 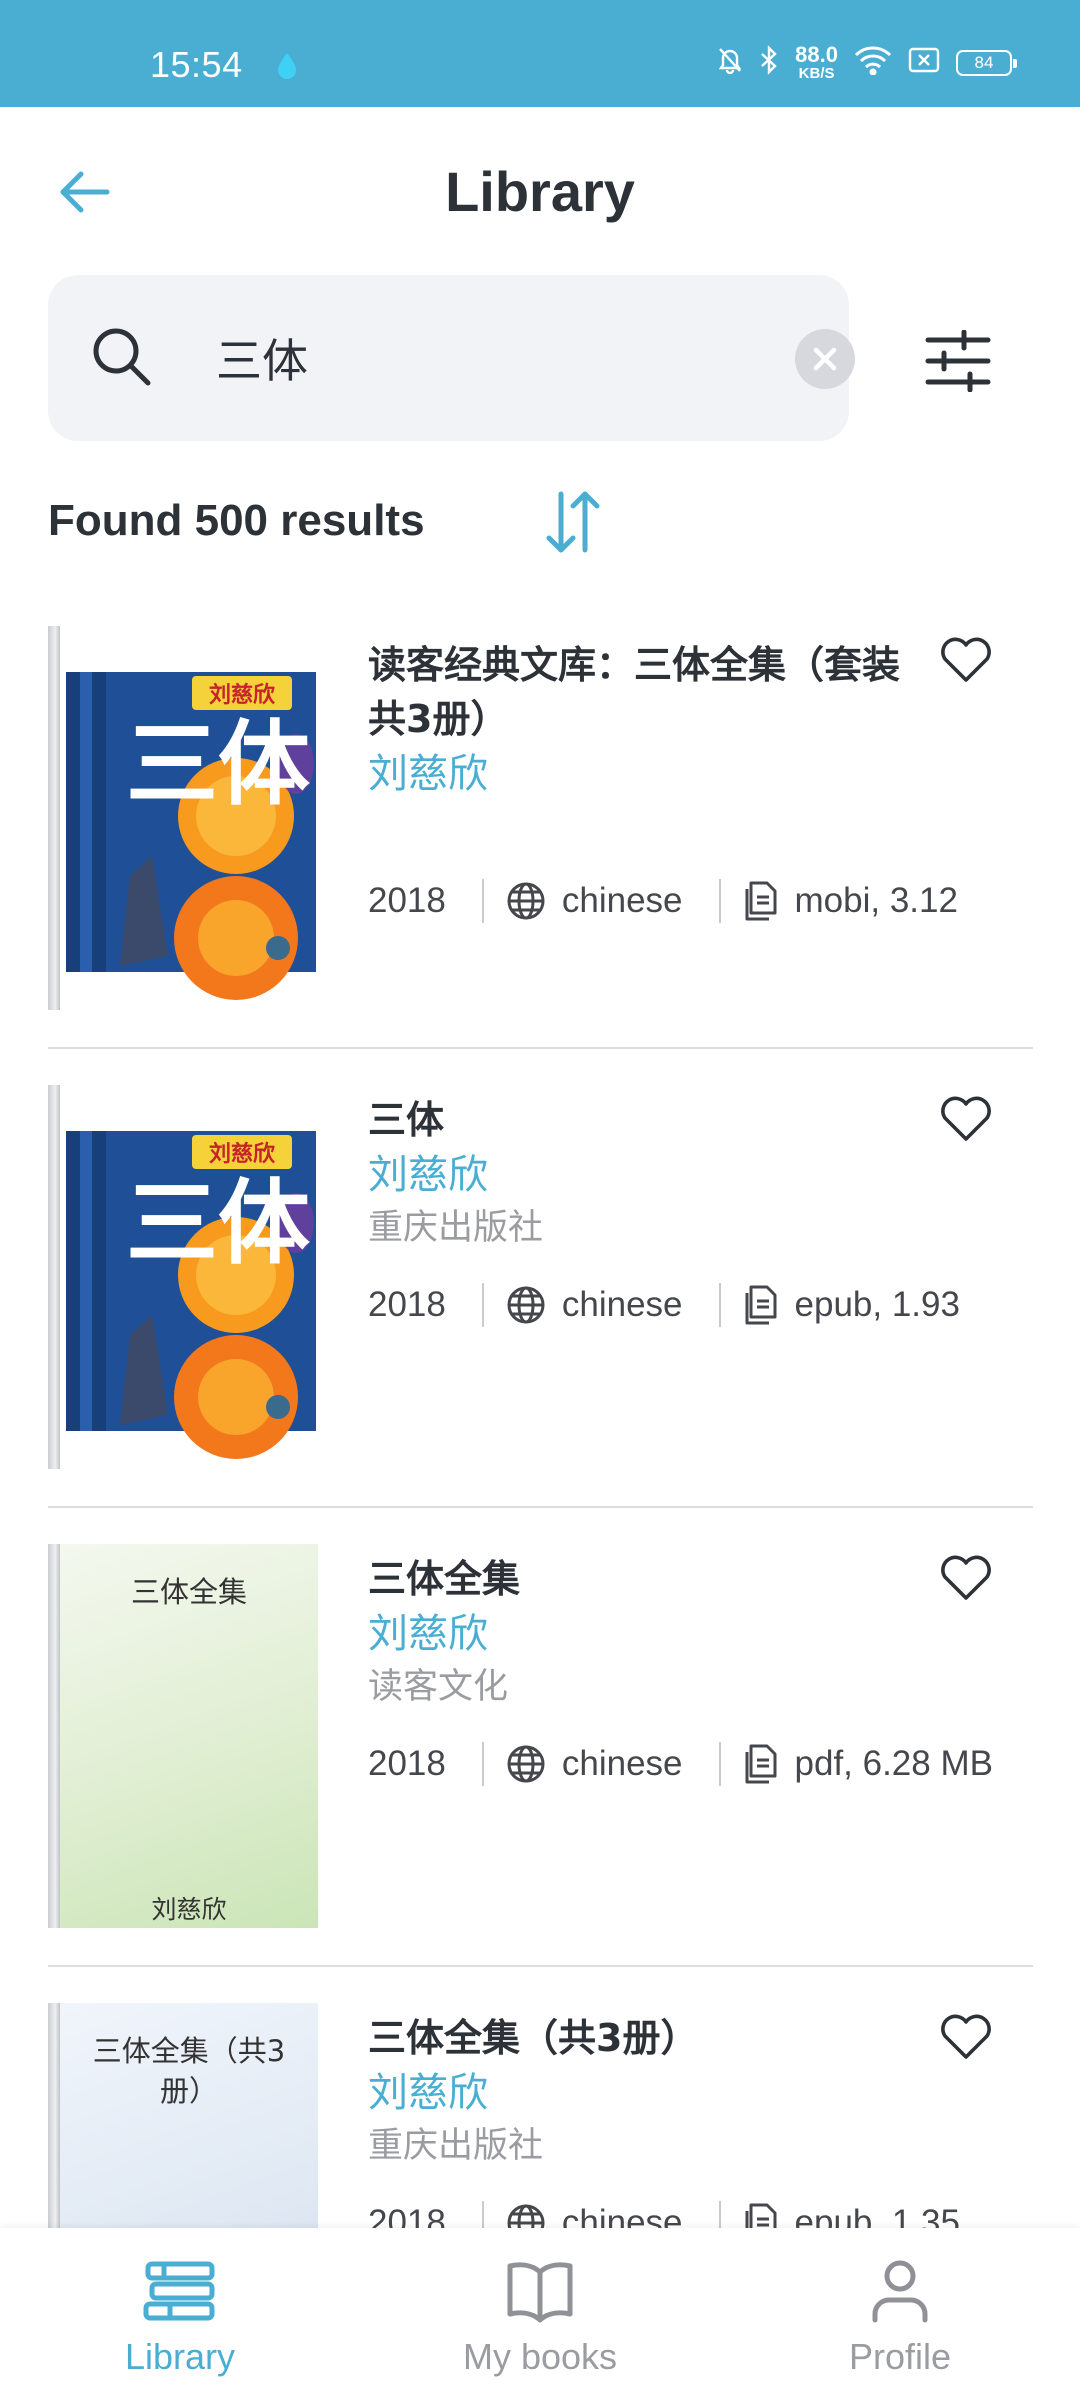 What do you see at coordinates (540, 191) in the screenshot?
I see `page-title: Library` at bounding box center [540, 191].